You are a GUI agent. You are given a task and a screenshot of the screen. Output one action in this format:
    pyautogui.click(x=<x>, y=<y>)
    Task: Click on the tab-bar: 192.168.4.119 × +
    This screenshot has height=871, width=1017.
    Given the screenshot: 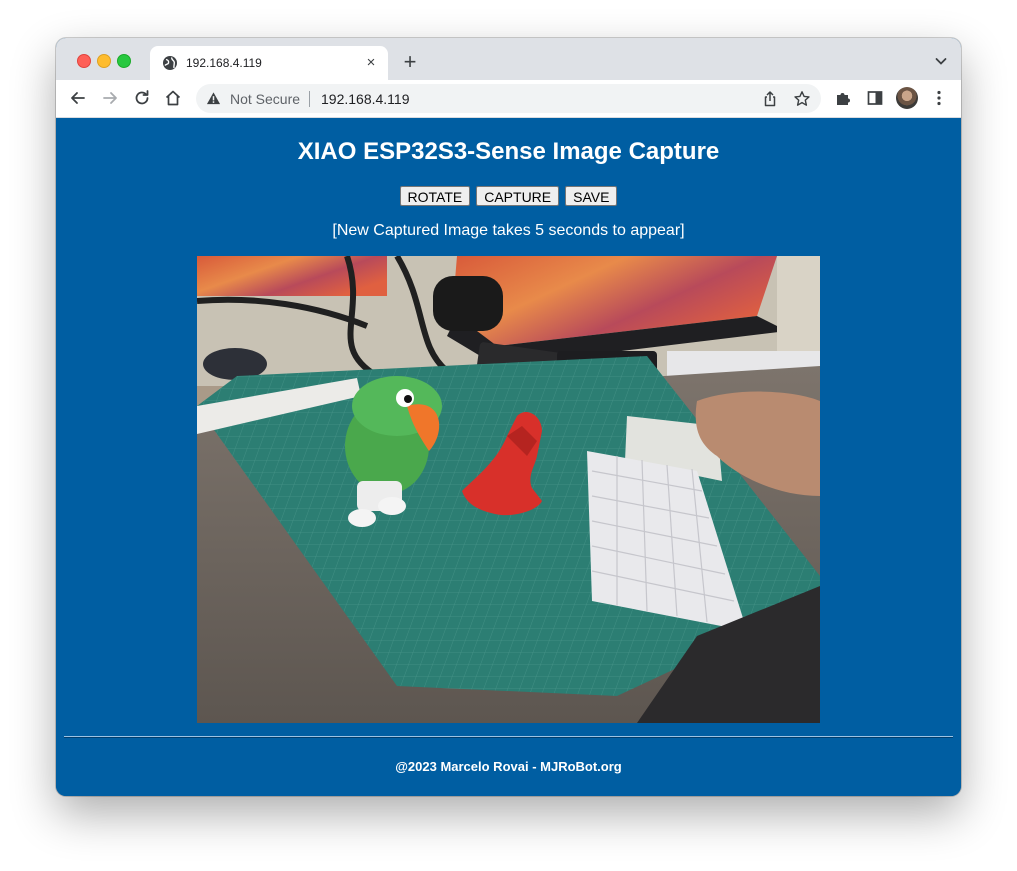 What is the action you would take?
    pyautogui.click(x=508, y=59)
    